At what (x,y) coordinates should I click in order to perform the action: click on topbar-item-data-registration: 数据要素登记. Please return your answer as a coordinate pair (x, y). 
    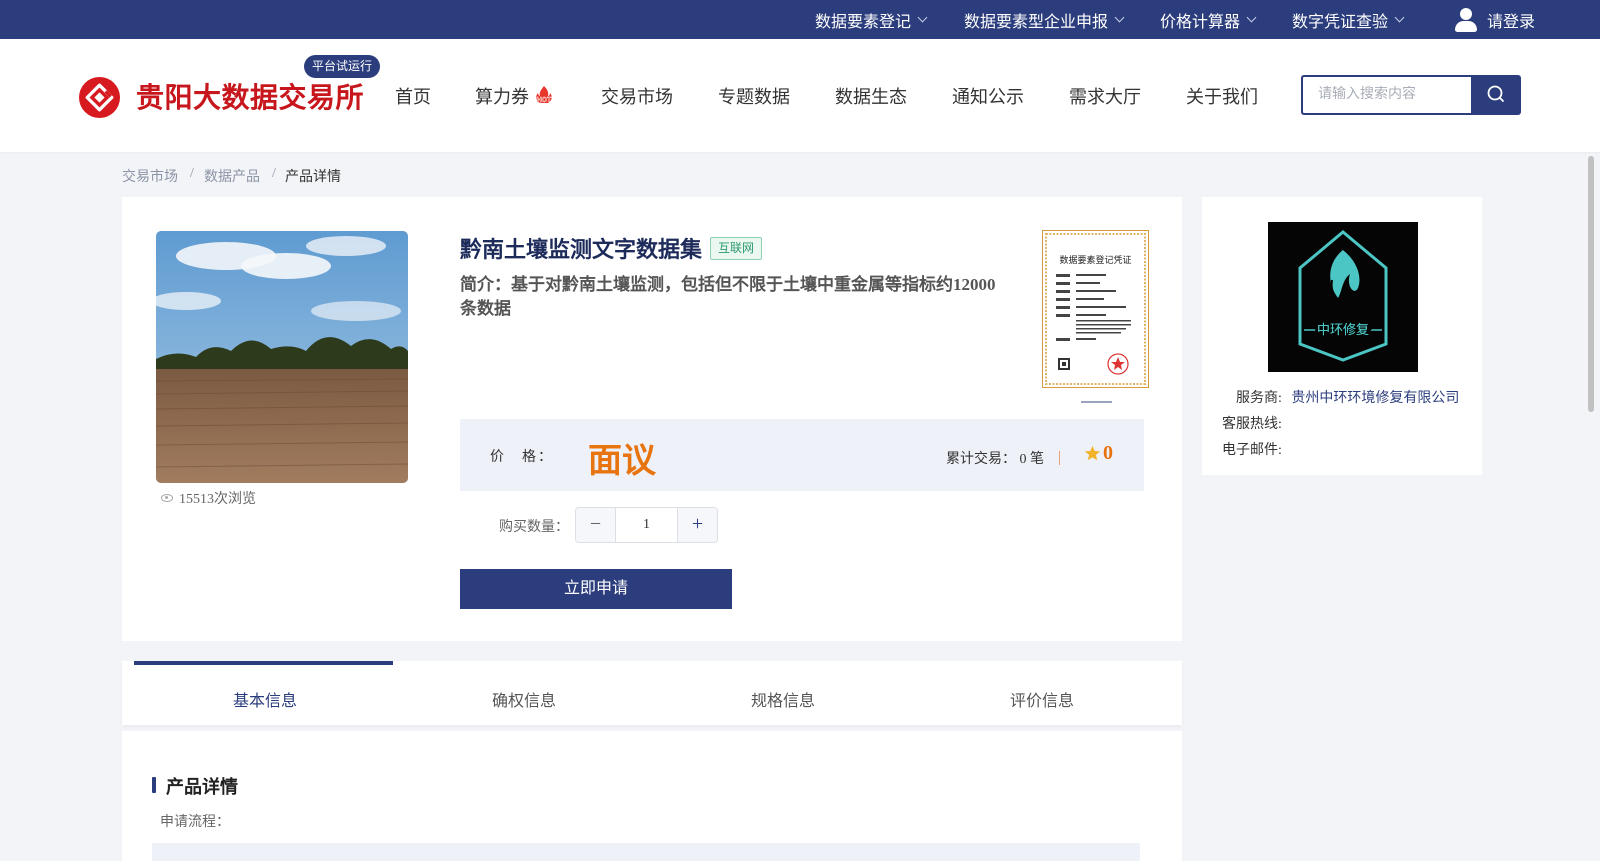
    Looking at the image, I should click on (871, 19).